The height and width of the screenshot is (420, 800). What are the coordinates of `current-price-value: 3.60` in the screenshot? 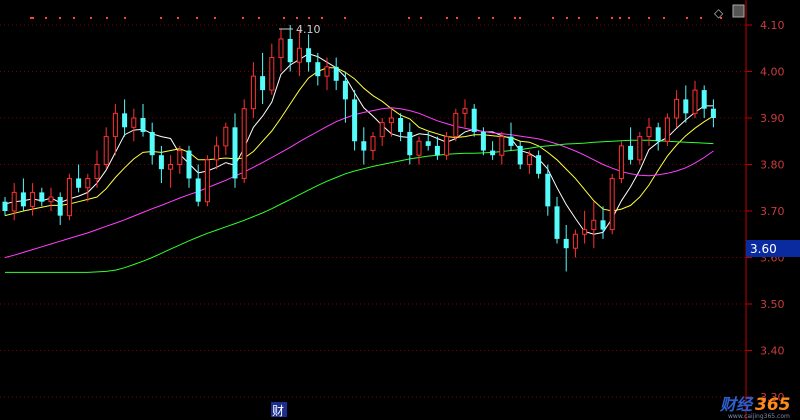 It's located at (763, 249).